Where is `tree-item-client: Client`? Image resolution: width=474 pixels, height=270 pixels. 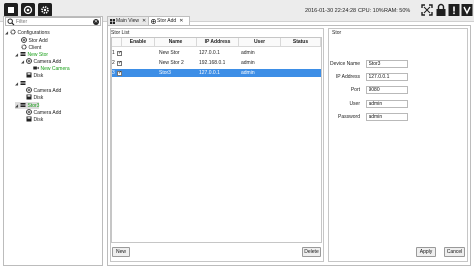
tree-item-client: Client is located at coordinates (31, 47).